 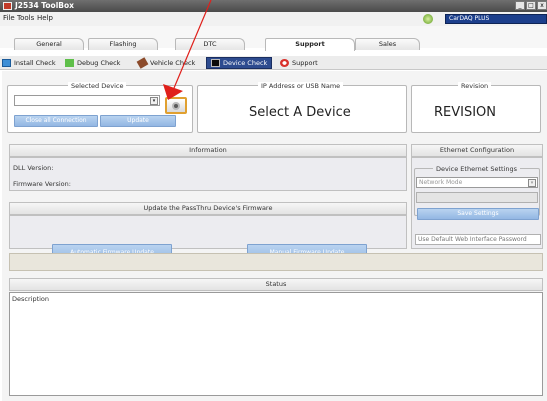 I want to click on network-mode-placeholder: Network Mode, so click(x=441, y=182).